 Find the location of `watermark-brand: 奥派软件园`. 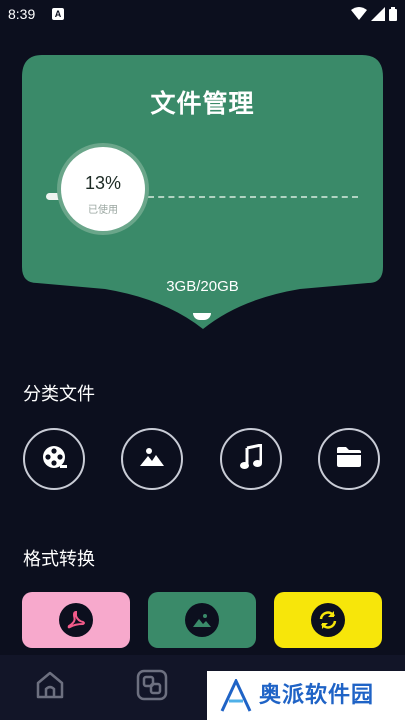

watermark-brand: 奥派软件园 is located at coordinates (317, 695).